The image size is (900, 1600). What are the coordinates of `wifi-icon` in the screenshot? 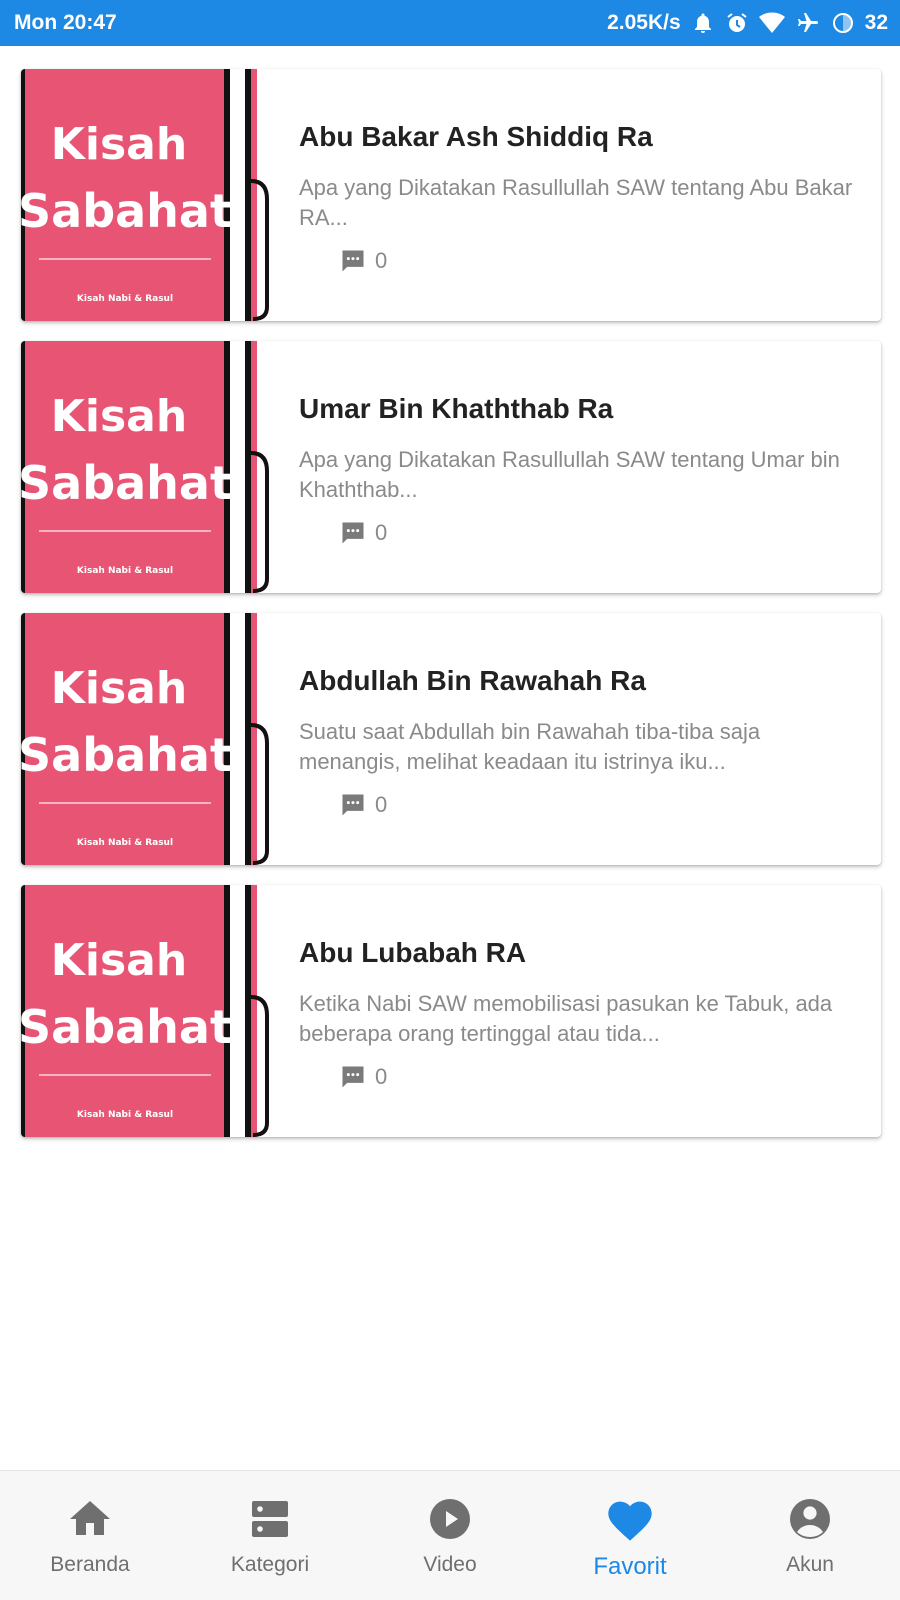 It's located at (771, 23).